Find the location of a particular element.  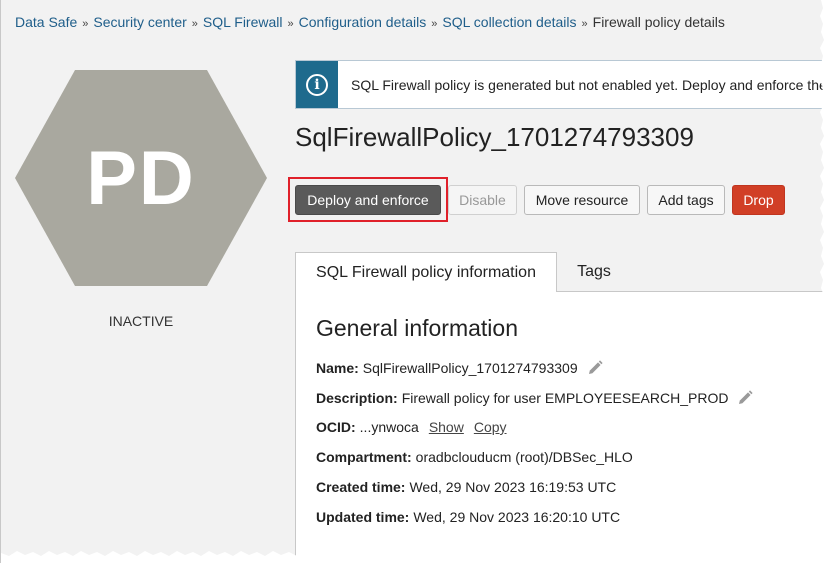

info-icon: i is located at coordinates (317, 84).